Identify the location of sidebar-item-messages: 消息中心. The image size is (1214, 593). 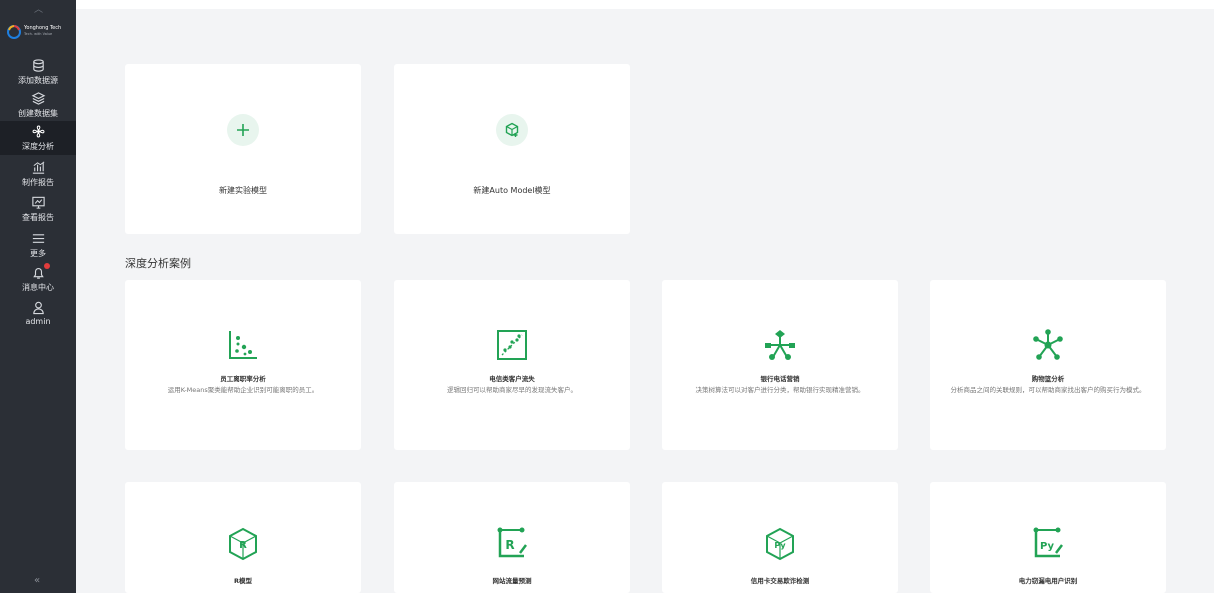
(38, 279).